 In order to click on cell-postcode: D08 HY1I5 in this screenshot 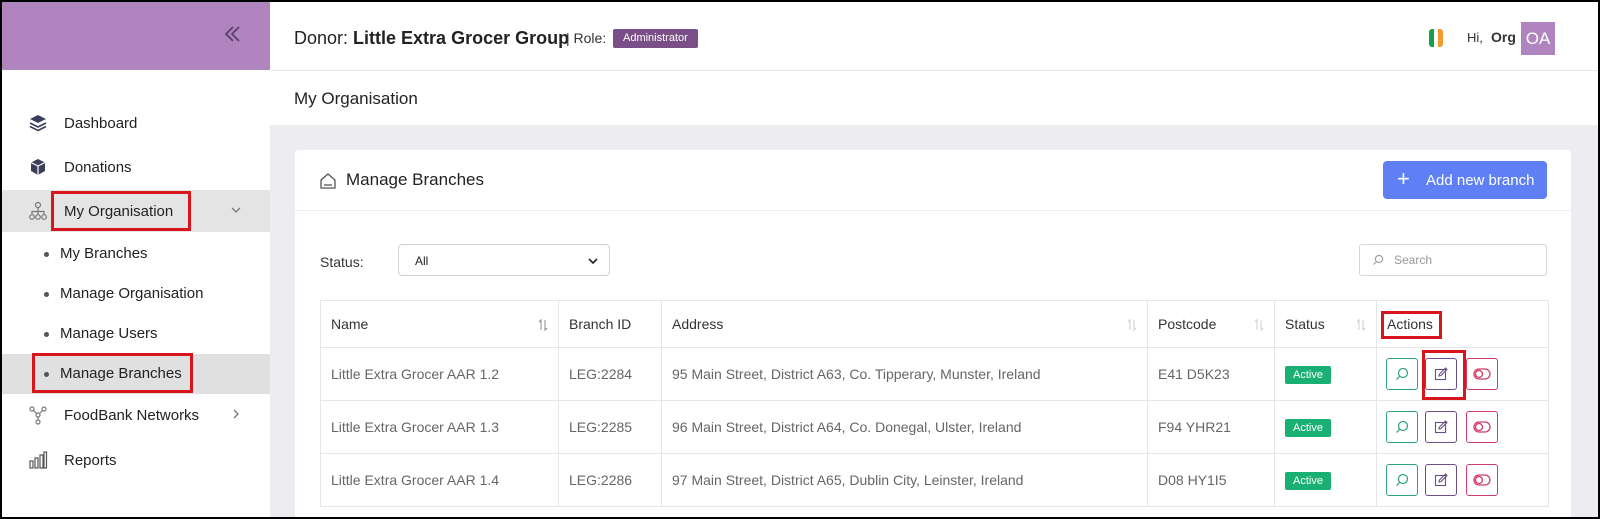, I will do `click(1211, 480)`.